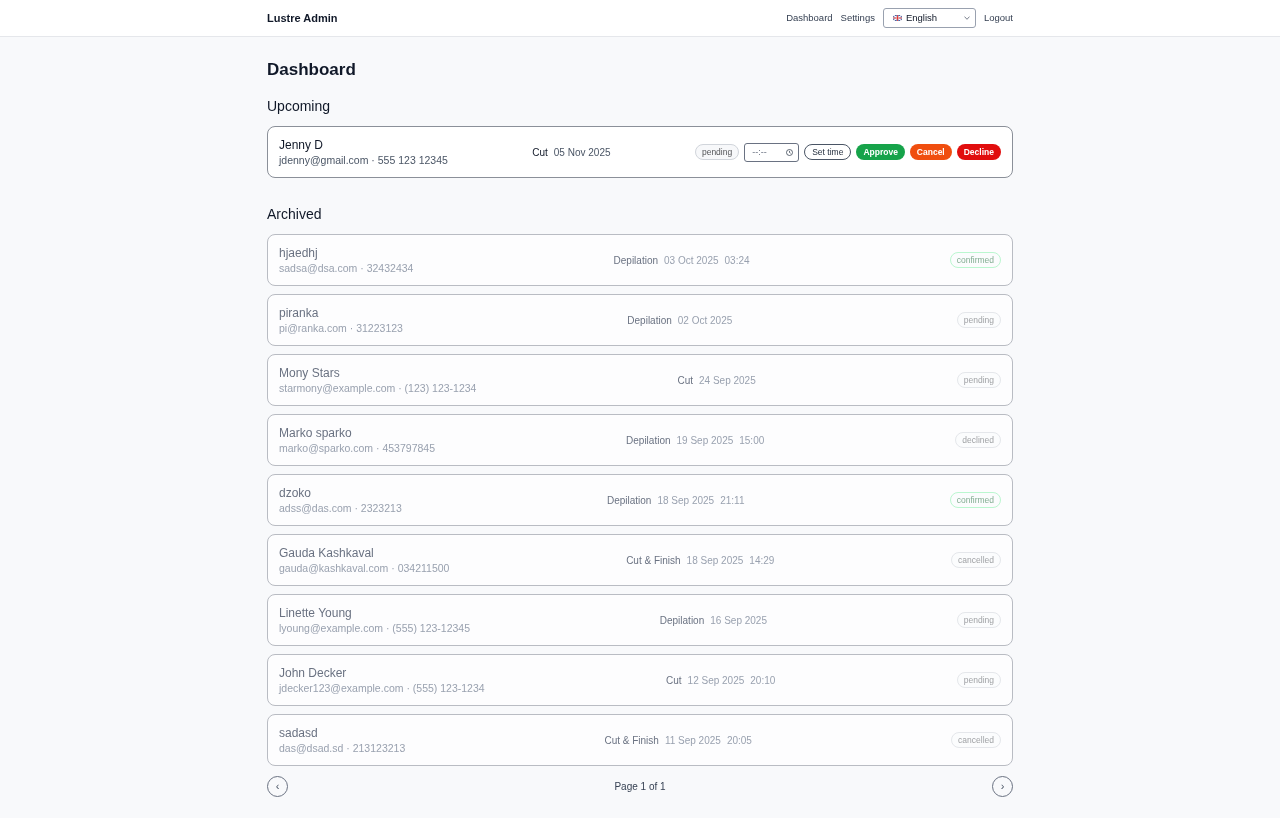 This screenshot has height=818, width=1280. What do you see at coordinates (772, 152) in the screenshot?
I see `time-input: --:--` at bounding box center [772, 152].